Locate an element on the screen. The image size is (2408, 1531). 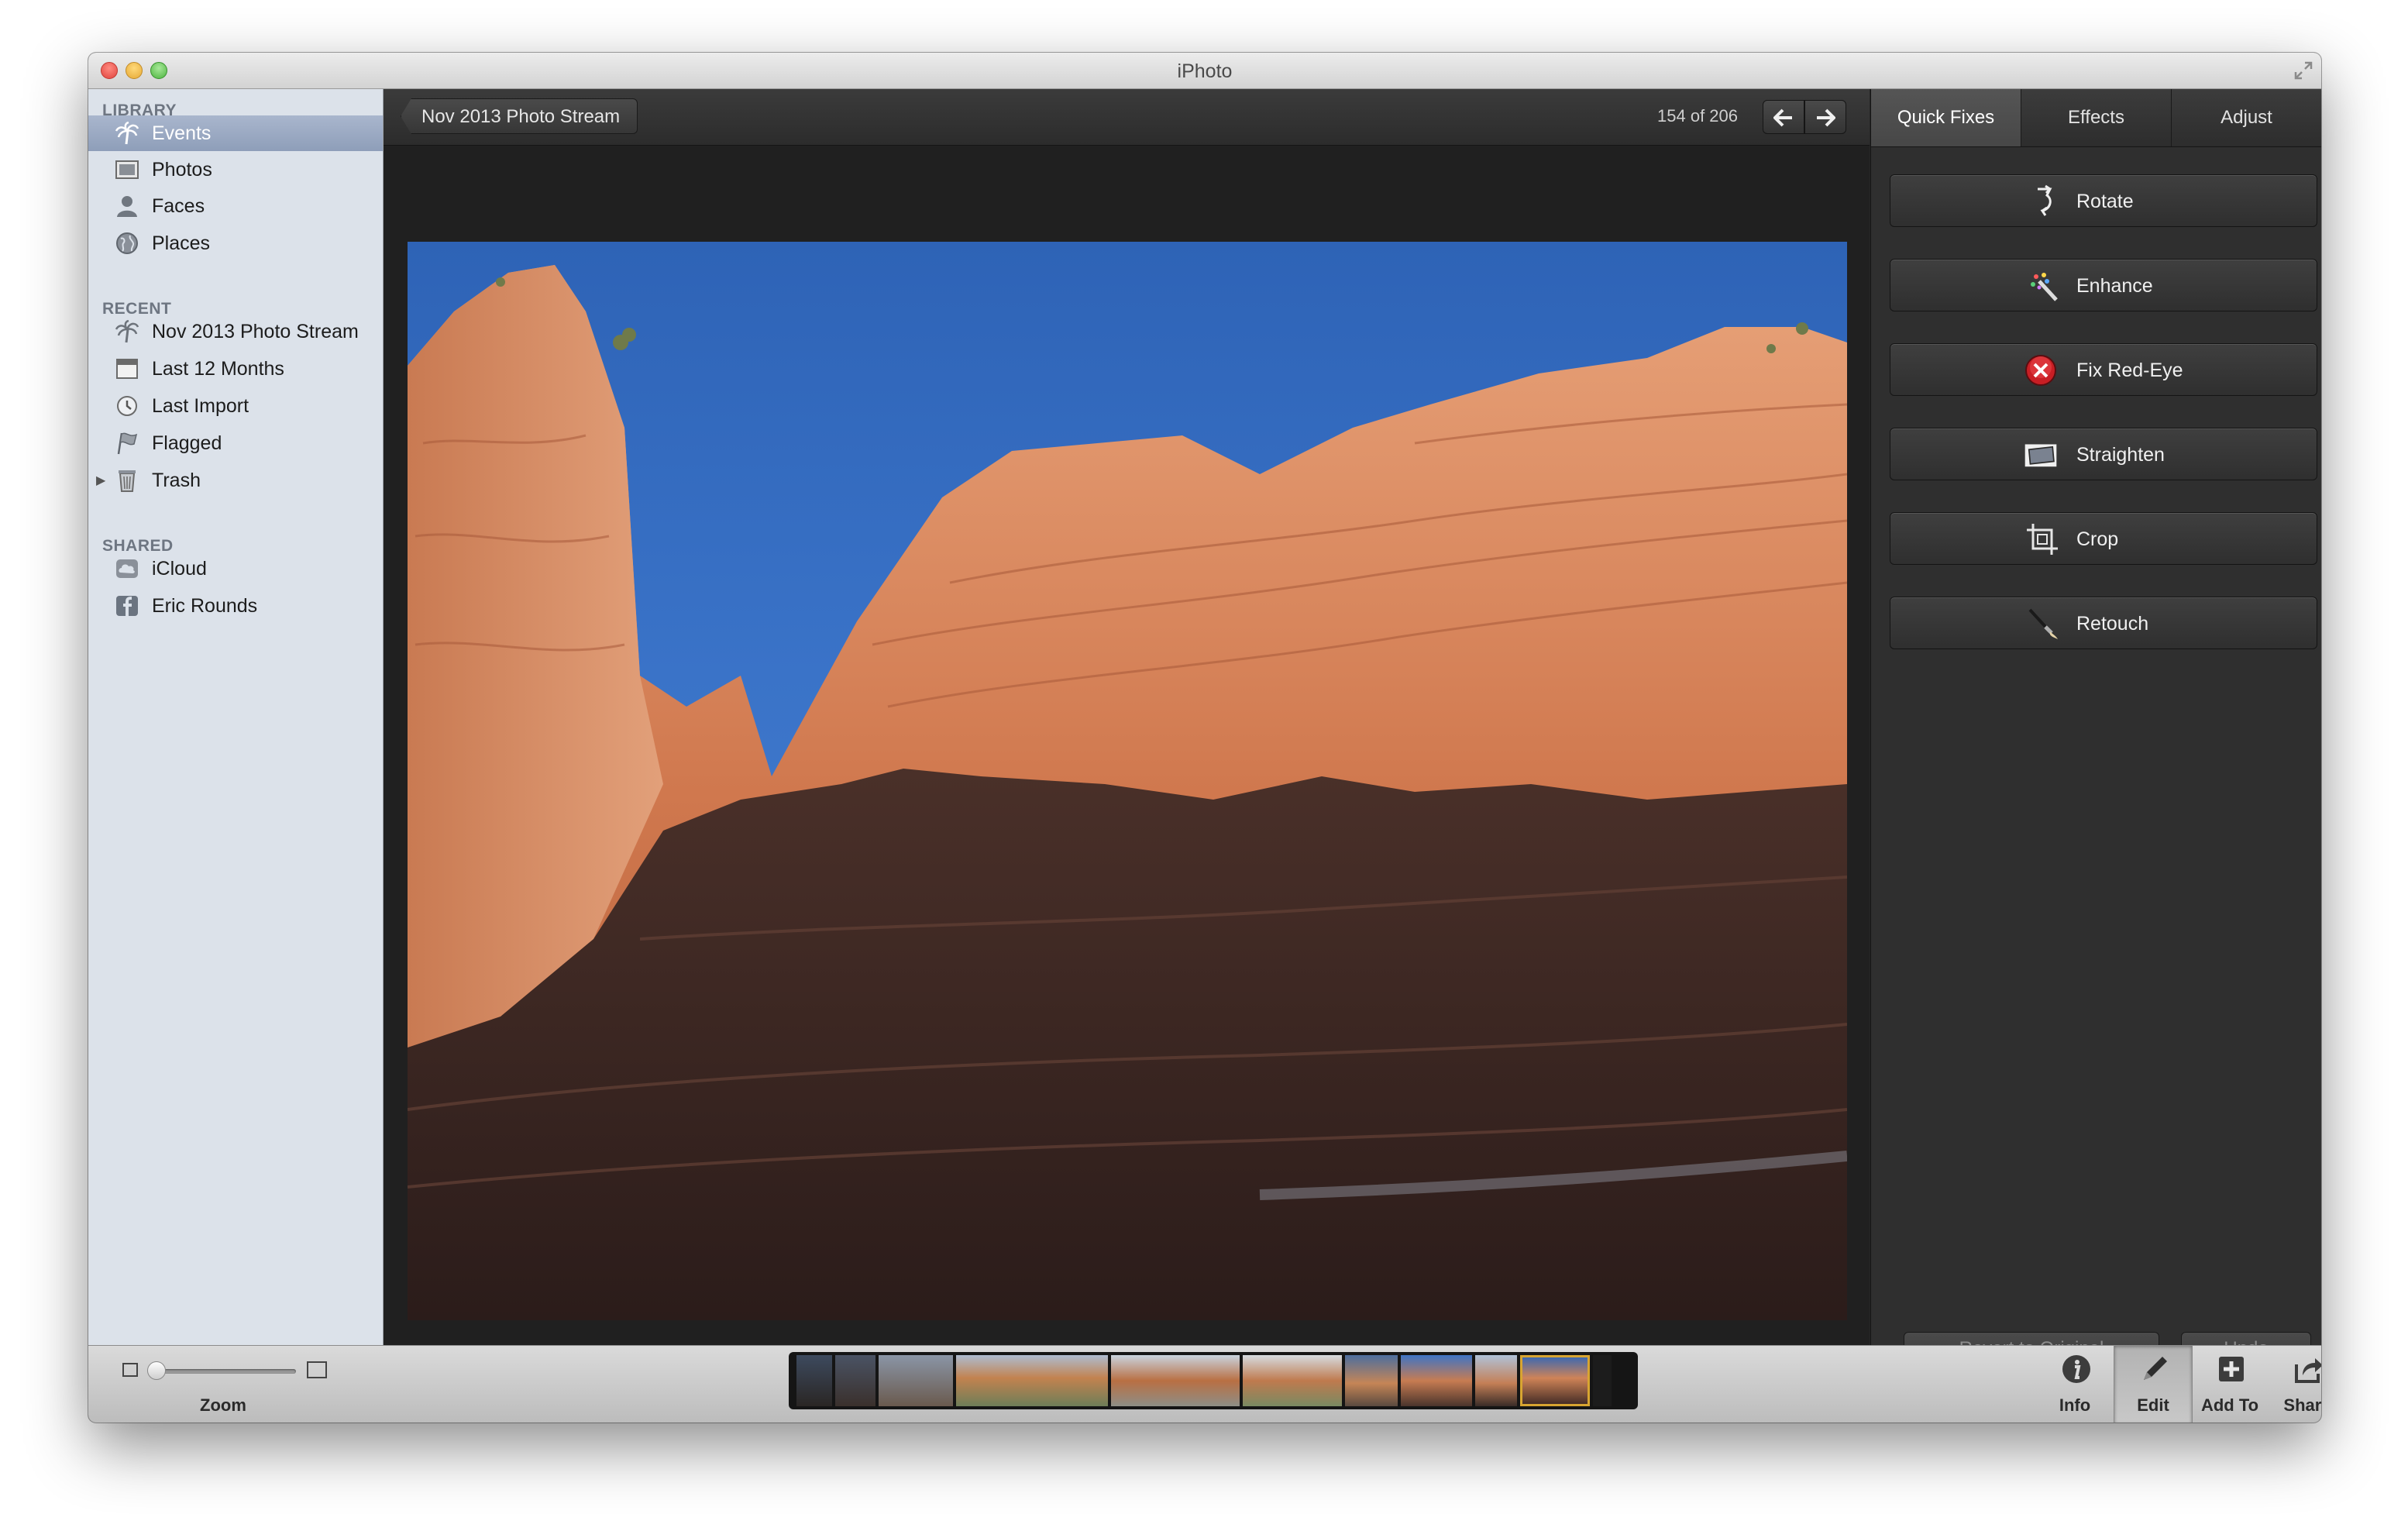
title-bar: iPhoto is located at coordinates (1204, 71).